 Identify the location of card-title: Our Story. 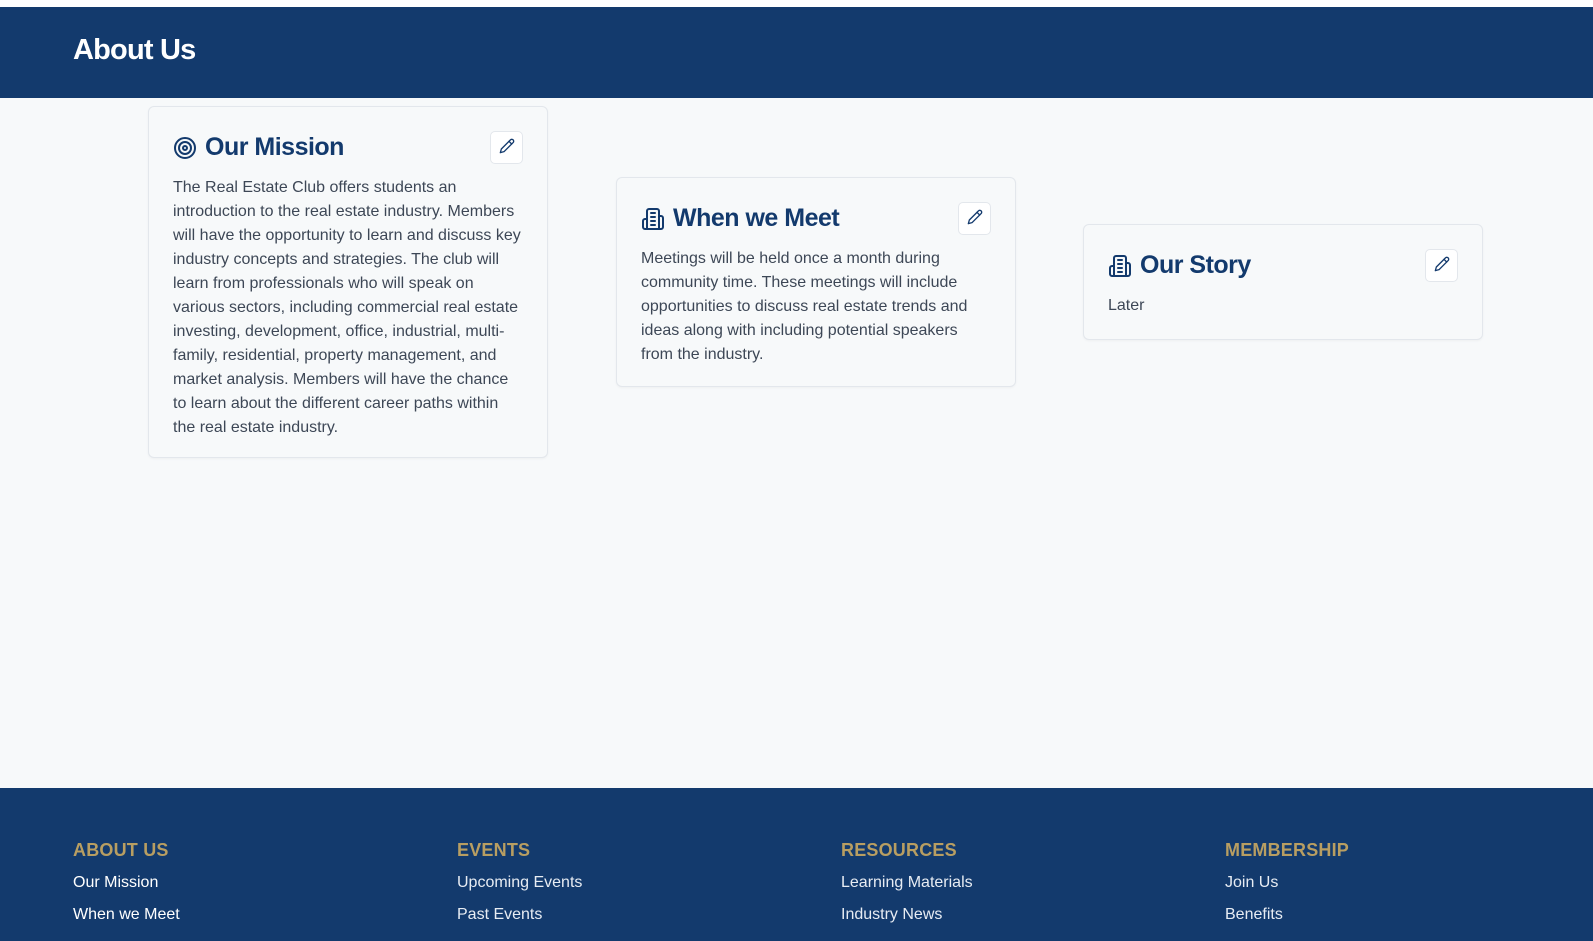
(1195, 265).